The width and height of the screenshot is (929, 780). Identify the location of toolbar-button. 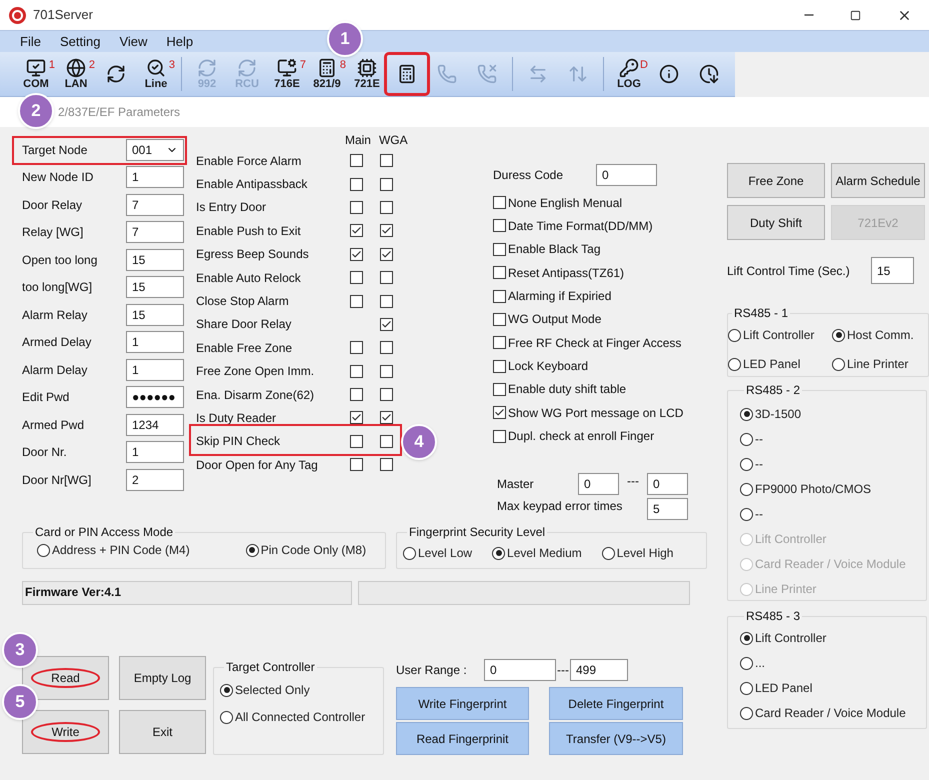
(407, 74).